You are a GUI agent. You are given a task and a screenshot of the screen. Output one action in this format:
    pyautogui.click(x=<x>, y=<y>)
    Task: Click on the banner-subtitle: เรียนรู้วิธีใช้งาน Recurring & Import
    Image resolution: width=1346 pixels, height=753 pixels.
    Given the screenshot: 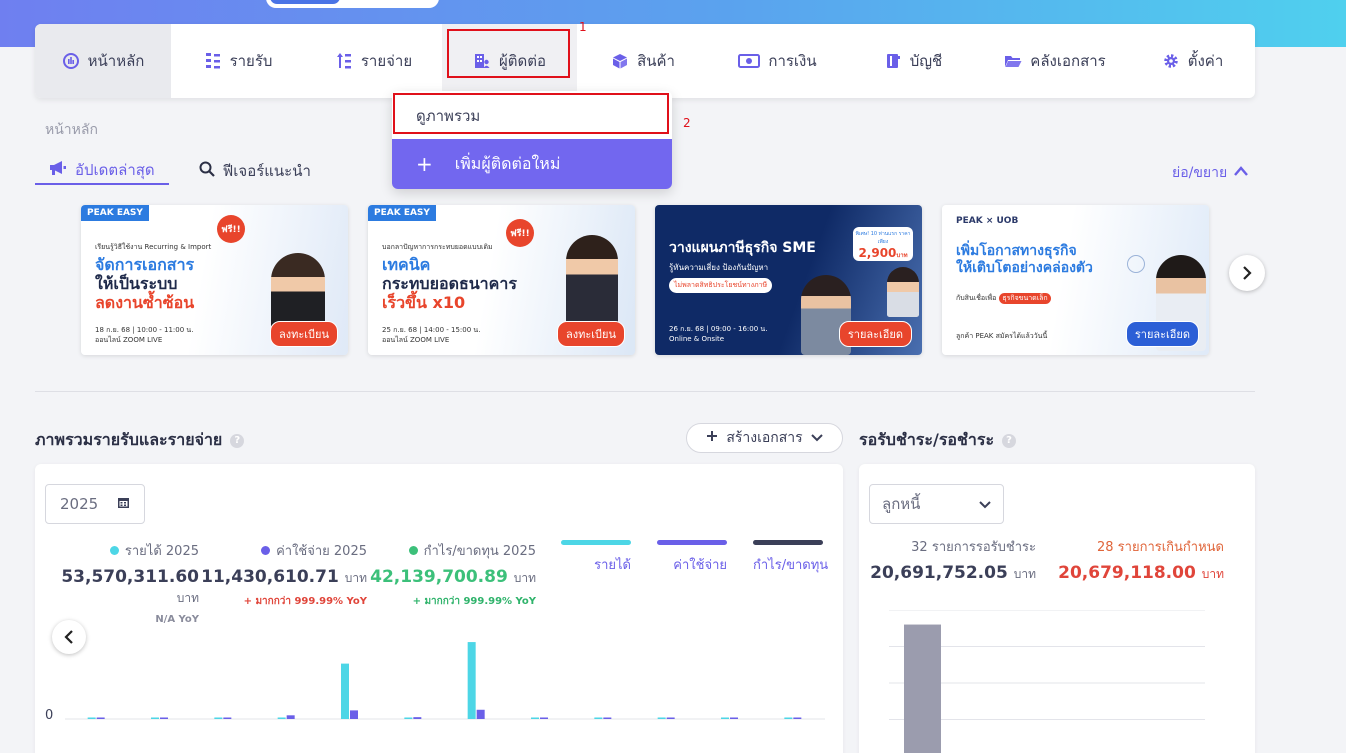 What is the action you would take?
    pyautogui.click(x=153, y=247)
    